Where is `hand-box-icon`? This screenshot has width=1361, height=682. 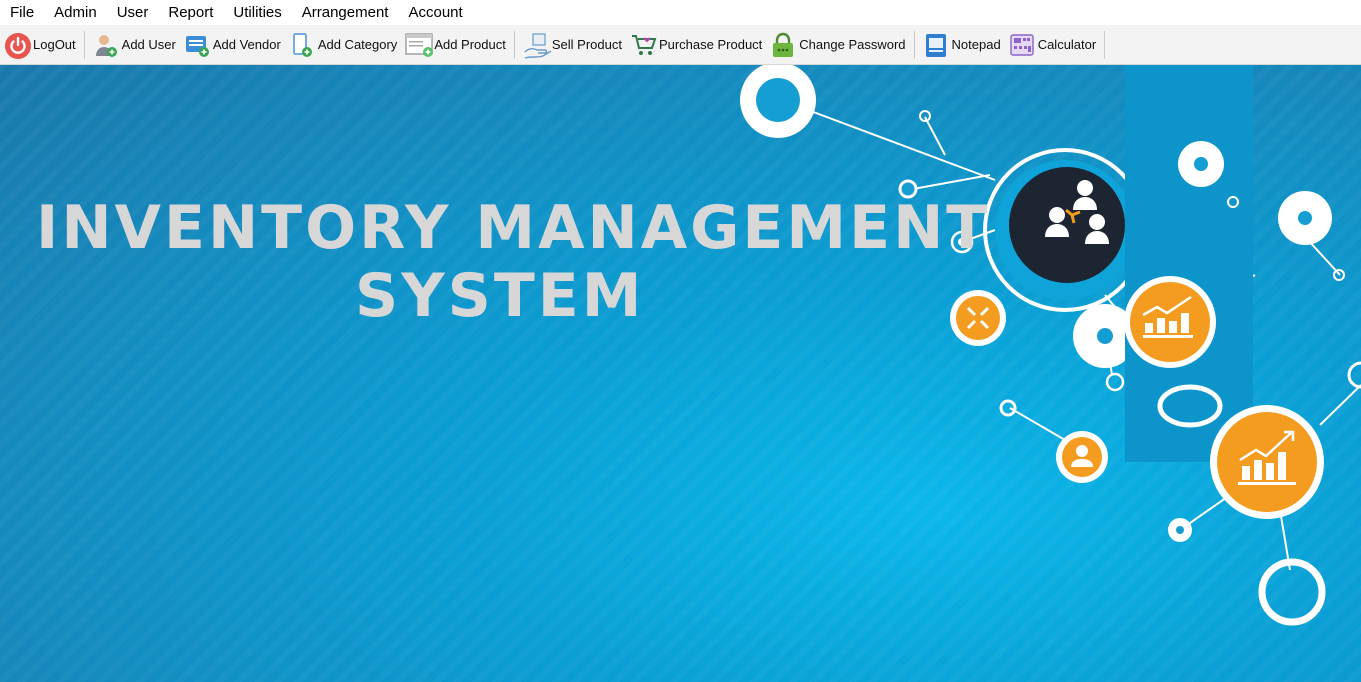 hand-box-icon is located at coordinates (537, 45).